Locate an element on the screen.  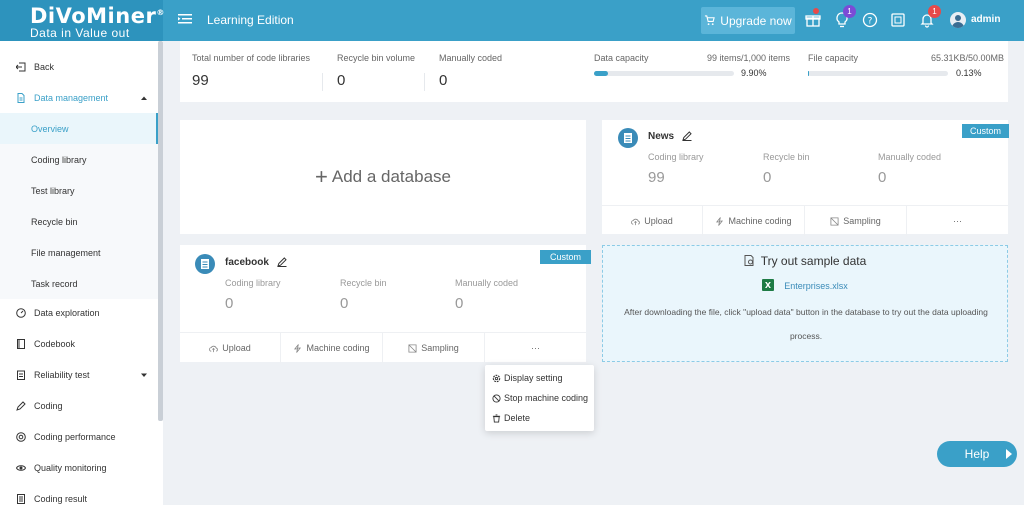
file-capacity-fill is located at coordinates (809, 73).